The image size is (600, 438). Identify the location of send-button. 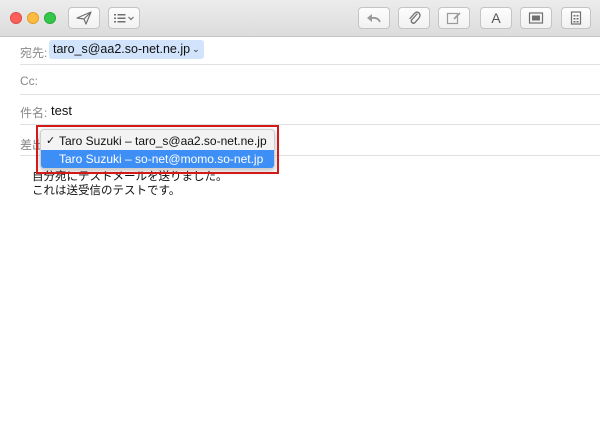
(84, 18).